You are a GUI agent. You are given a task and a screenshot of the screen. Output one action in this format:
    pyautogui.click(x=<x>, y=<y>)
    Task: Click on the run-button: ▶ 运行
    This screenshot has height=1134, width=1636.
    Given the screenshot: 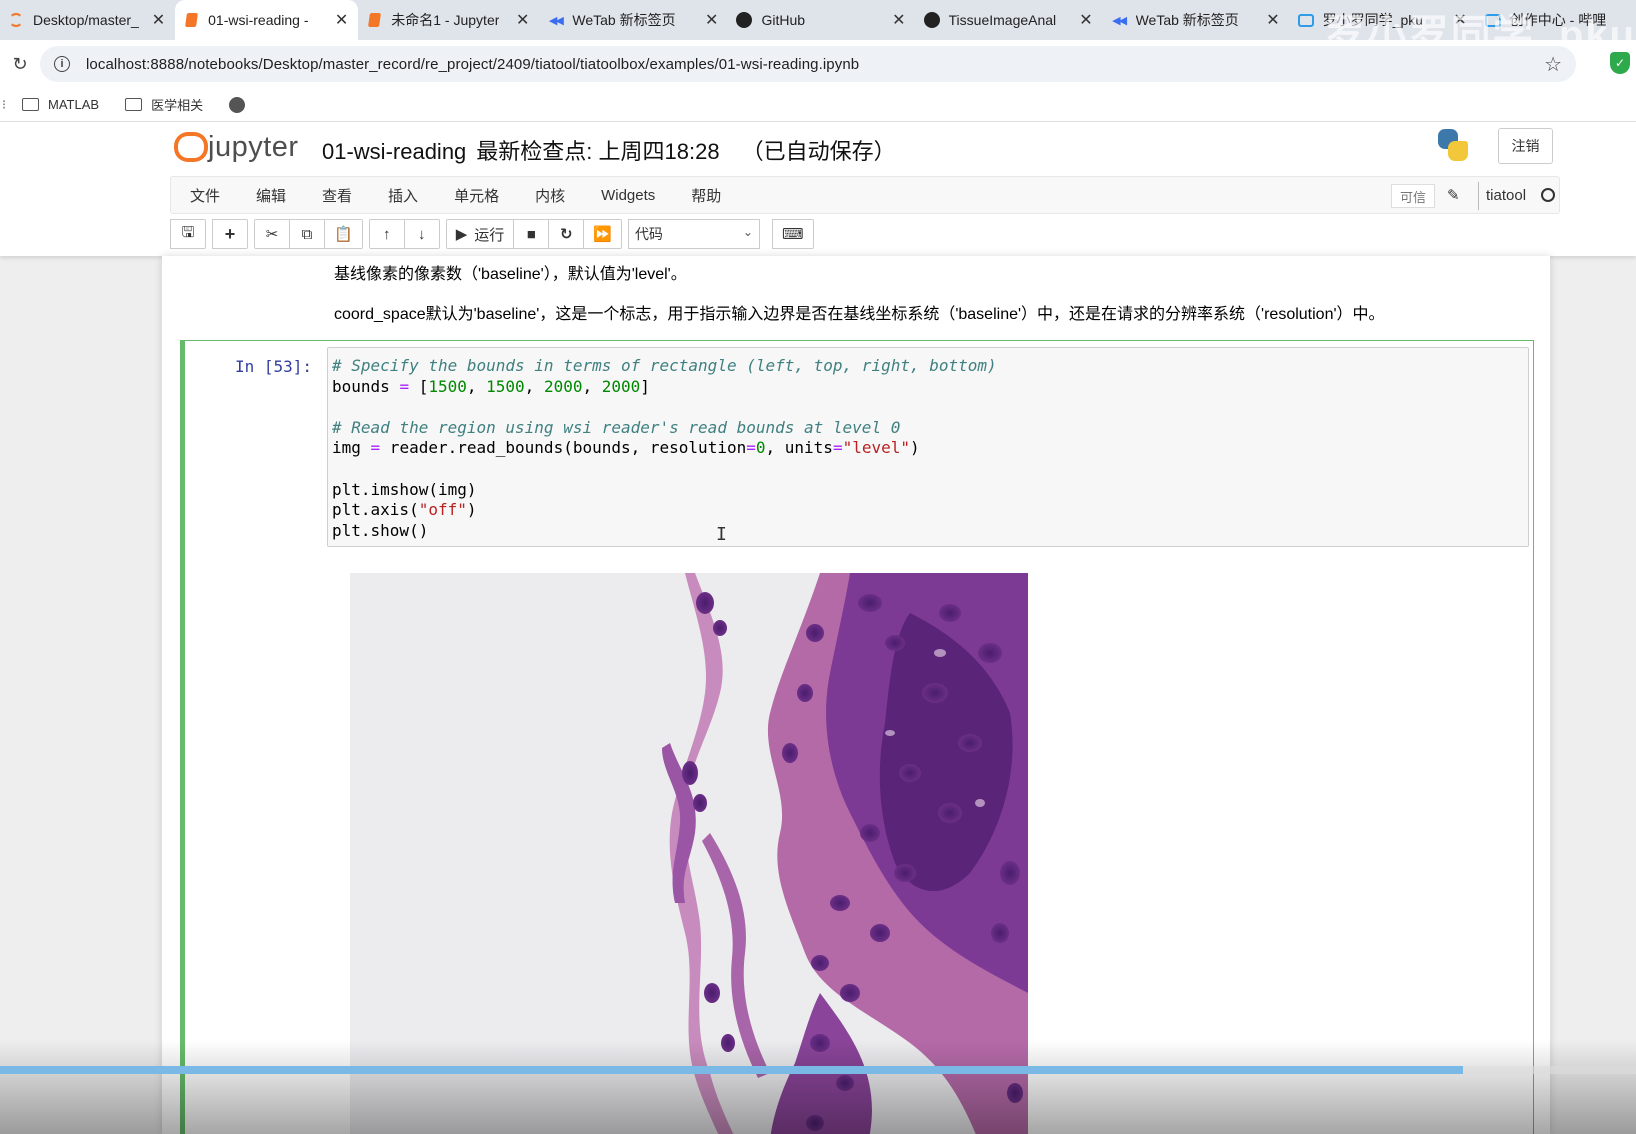 What is the action you would take?
    pyautogui.click(x=480, y=234)
    